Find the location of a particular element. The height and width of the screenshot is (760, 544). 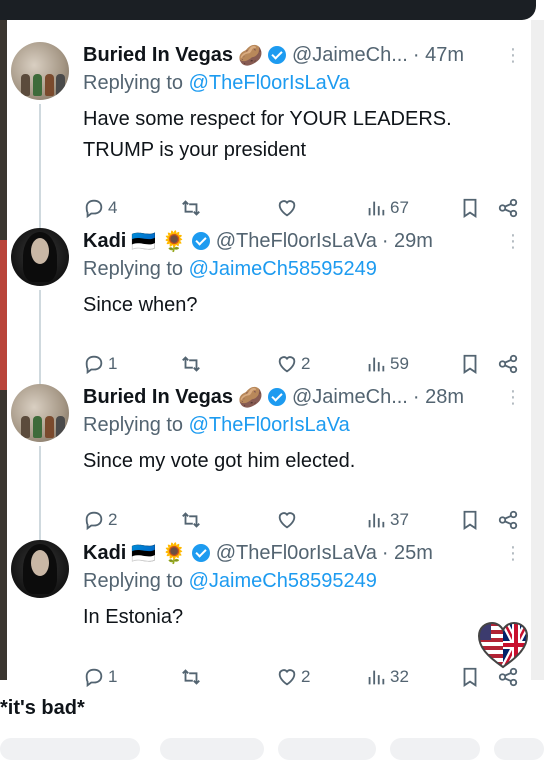

timestamp: · 47m is located at coordinates (438, 55).